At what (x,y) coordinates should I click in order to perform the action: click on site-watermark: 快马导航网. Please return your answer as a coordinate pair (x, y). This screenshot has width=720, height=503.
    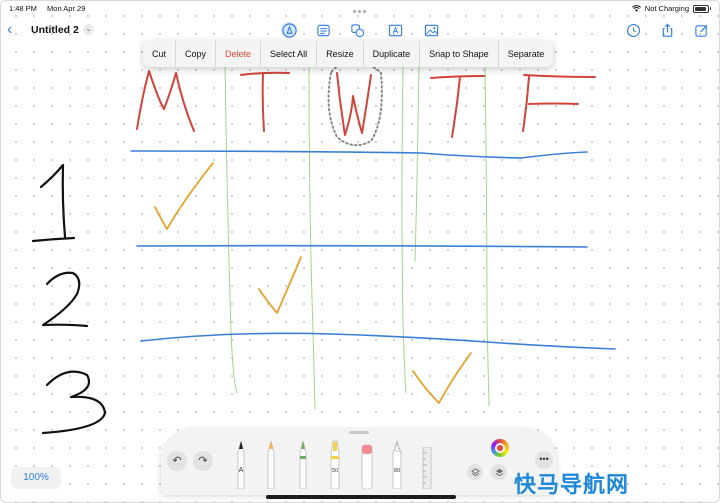
    Looking at the image, I should click on (572, 484).